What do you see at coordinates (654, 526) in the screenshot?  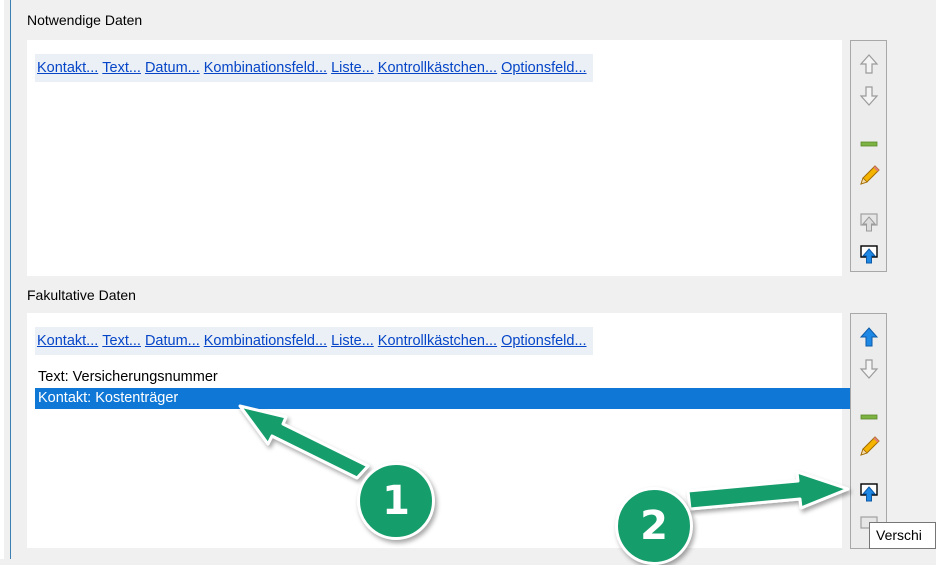 I see `callout-badge-2: 2` at bounding box center [654, 526].